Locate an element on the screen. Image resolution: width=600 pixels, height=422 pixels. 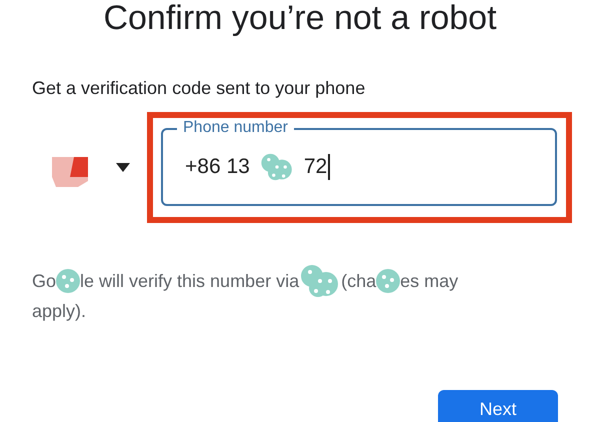
page-title: Confirm you’re not a robot is located at coordinates (300, 18).